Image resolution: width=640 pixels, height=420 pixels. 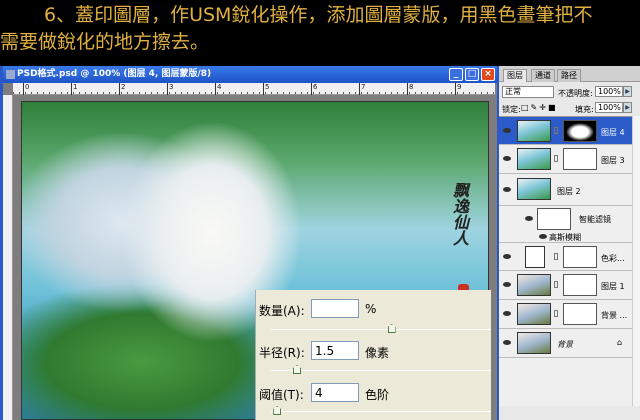 I want to click on ruler-tick: 3, so click(x=170, y=89).